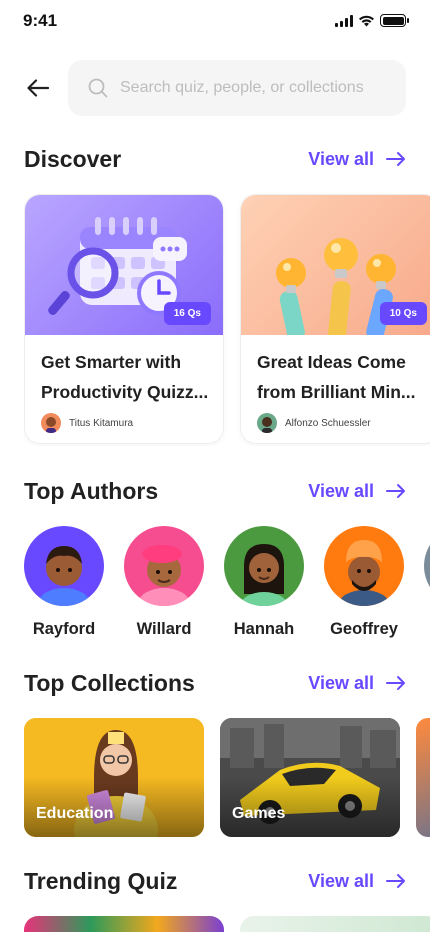 The width and height of the screenshot is (430, 932). Describe the element at coordinates (423, 777) in the screenshot. I see `collection-card` at that location.